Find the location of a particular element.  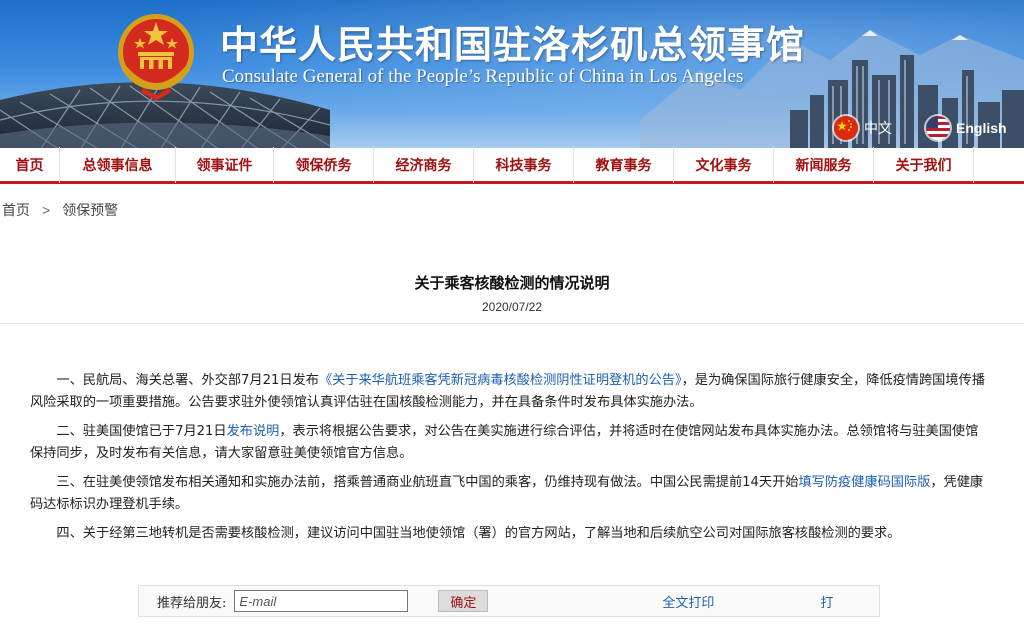

recommend-label: 推荐给朋友: is located at coordinates (192, 603).